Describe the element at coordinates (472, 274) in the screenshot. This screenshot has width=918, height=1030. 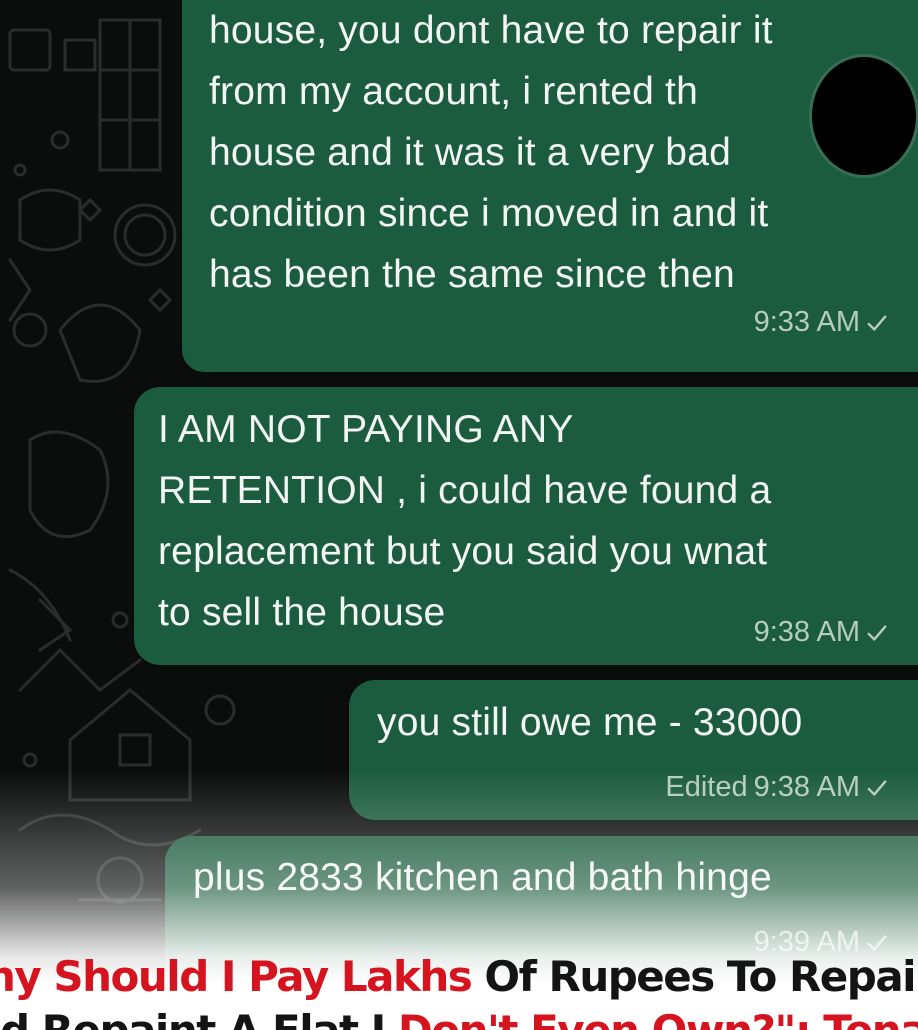
I see `message-line: has been the same since then` at that location.